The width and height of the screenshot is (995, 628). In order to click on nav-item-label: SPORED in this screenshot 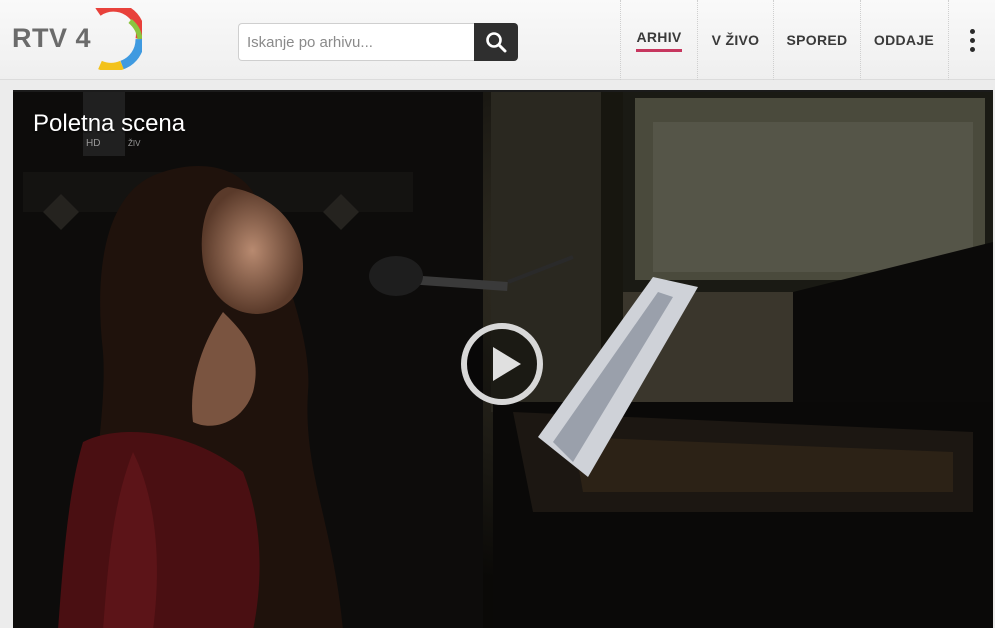, I will do `click(817, 40)`.